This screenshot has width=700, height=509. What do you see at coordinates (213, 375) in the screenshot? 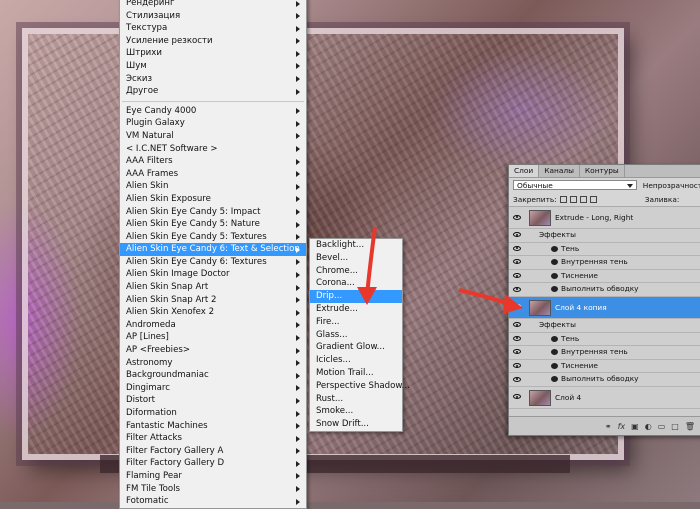
I see `filter-menu-item: Backgroundmaniac` at bounding box center [213, 375].